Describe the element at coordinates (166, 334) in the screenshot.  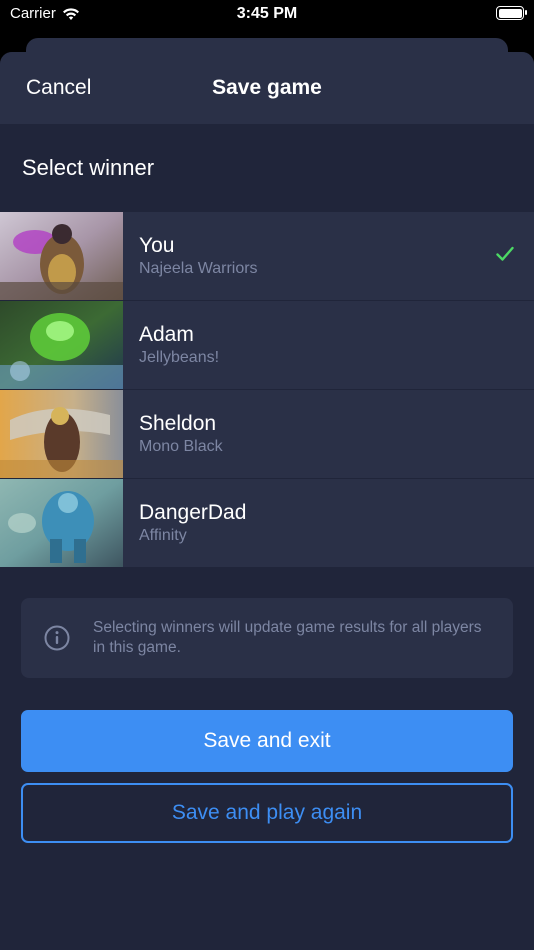
I see `player-name: Adam` at that location.